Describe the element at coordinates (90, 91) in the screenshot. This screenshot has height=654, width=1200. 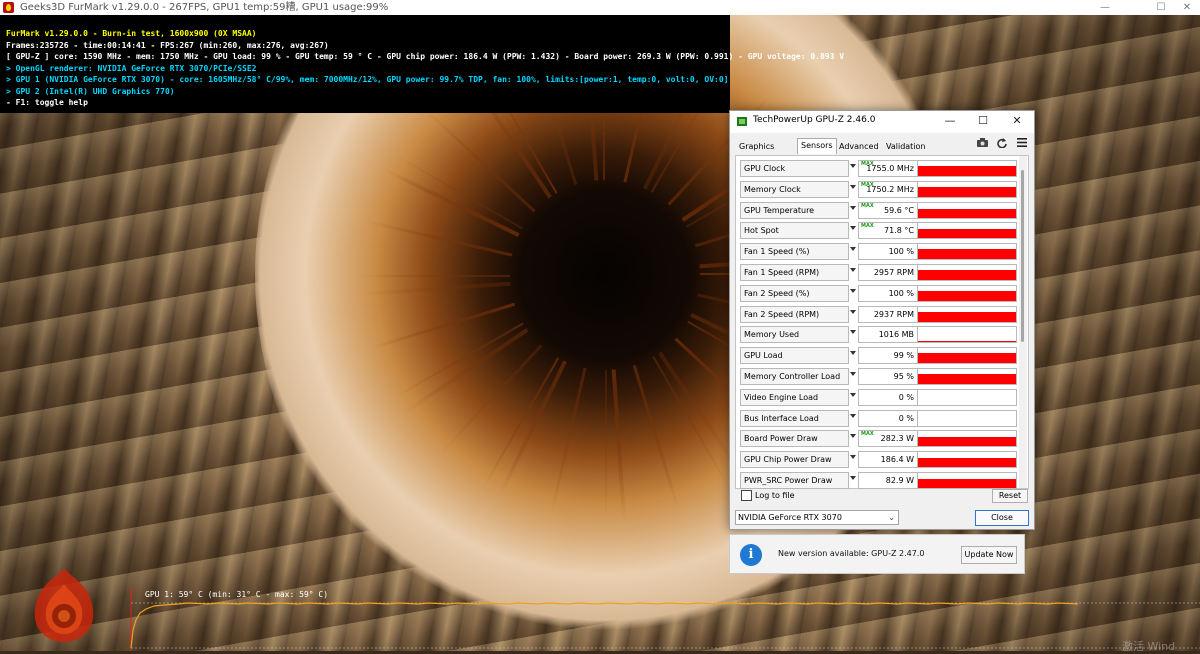
I see `hud-gpu2-line: > GPU 2 (Intel(R) UHD Graphics 770)` at that location.